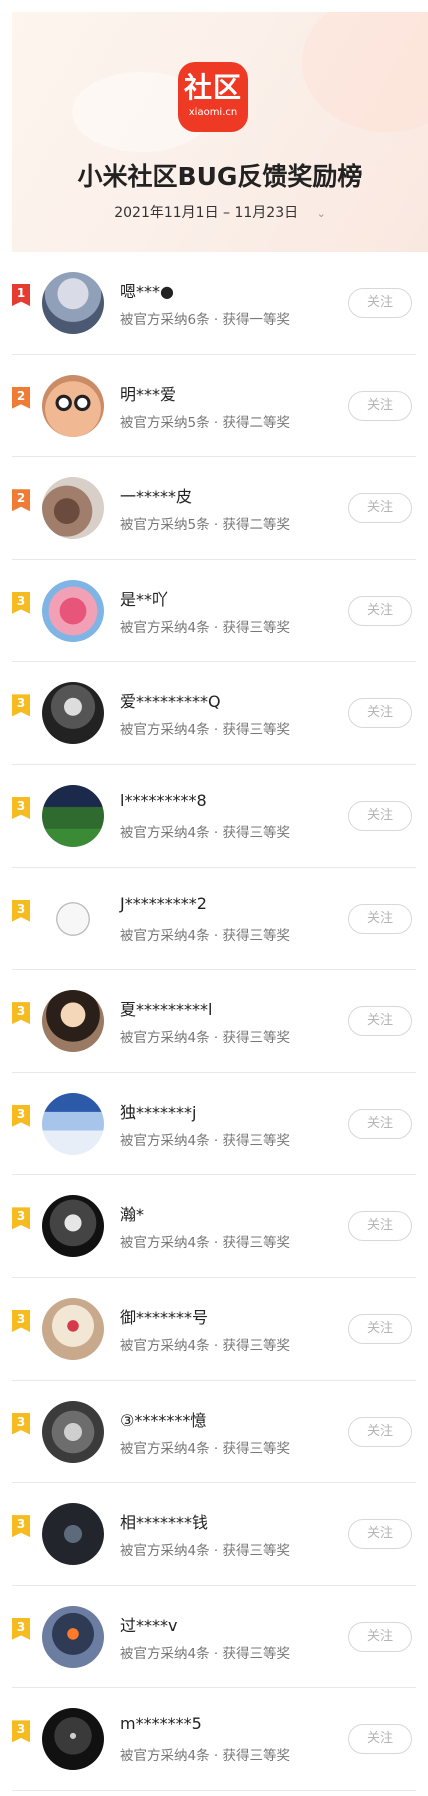  I want to click on logo-subtext: xiaomi.cn, so click(213, 112).